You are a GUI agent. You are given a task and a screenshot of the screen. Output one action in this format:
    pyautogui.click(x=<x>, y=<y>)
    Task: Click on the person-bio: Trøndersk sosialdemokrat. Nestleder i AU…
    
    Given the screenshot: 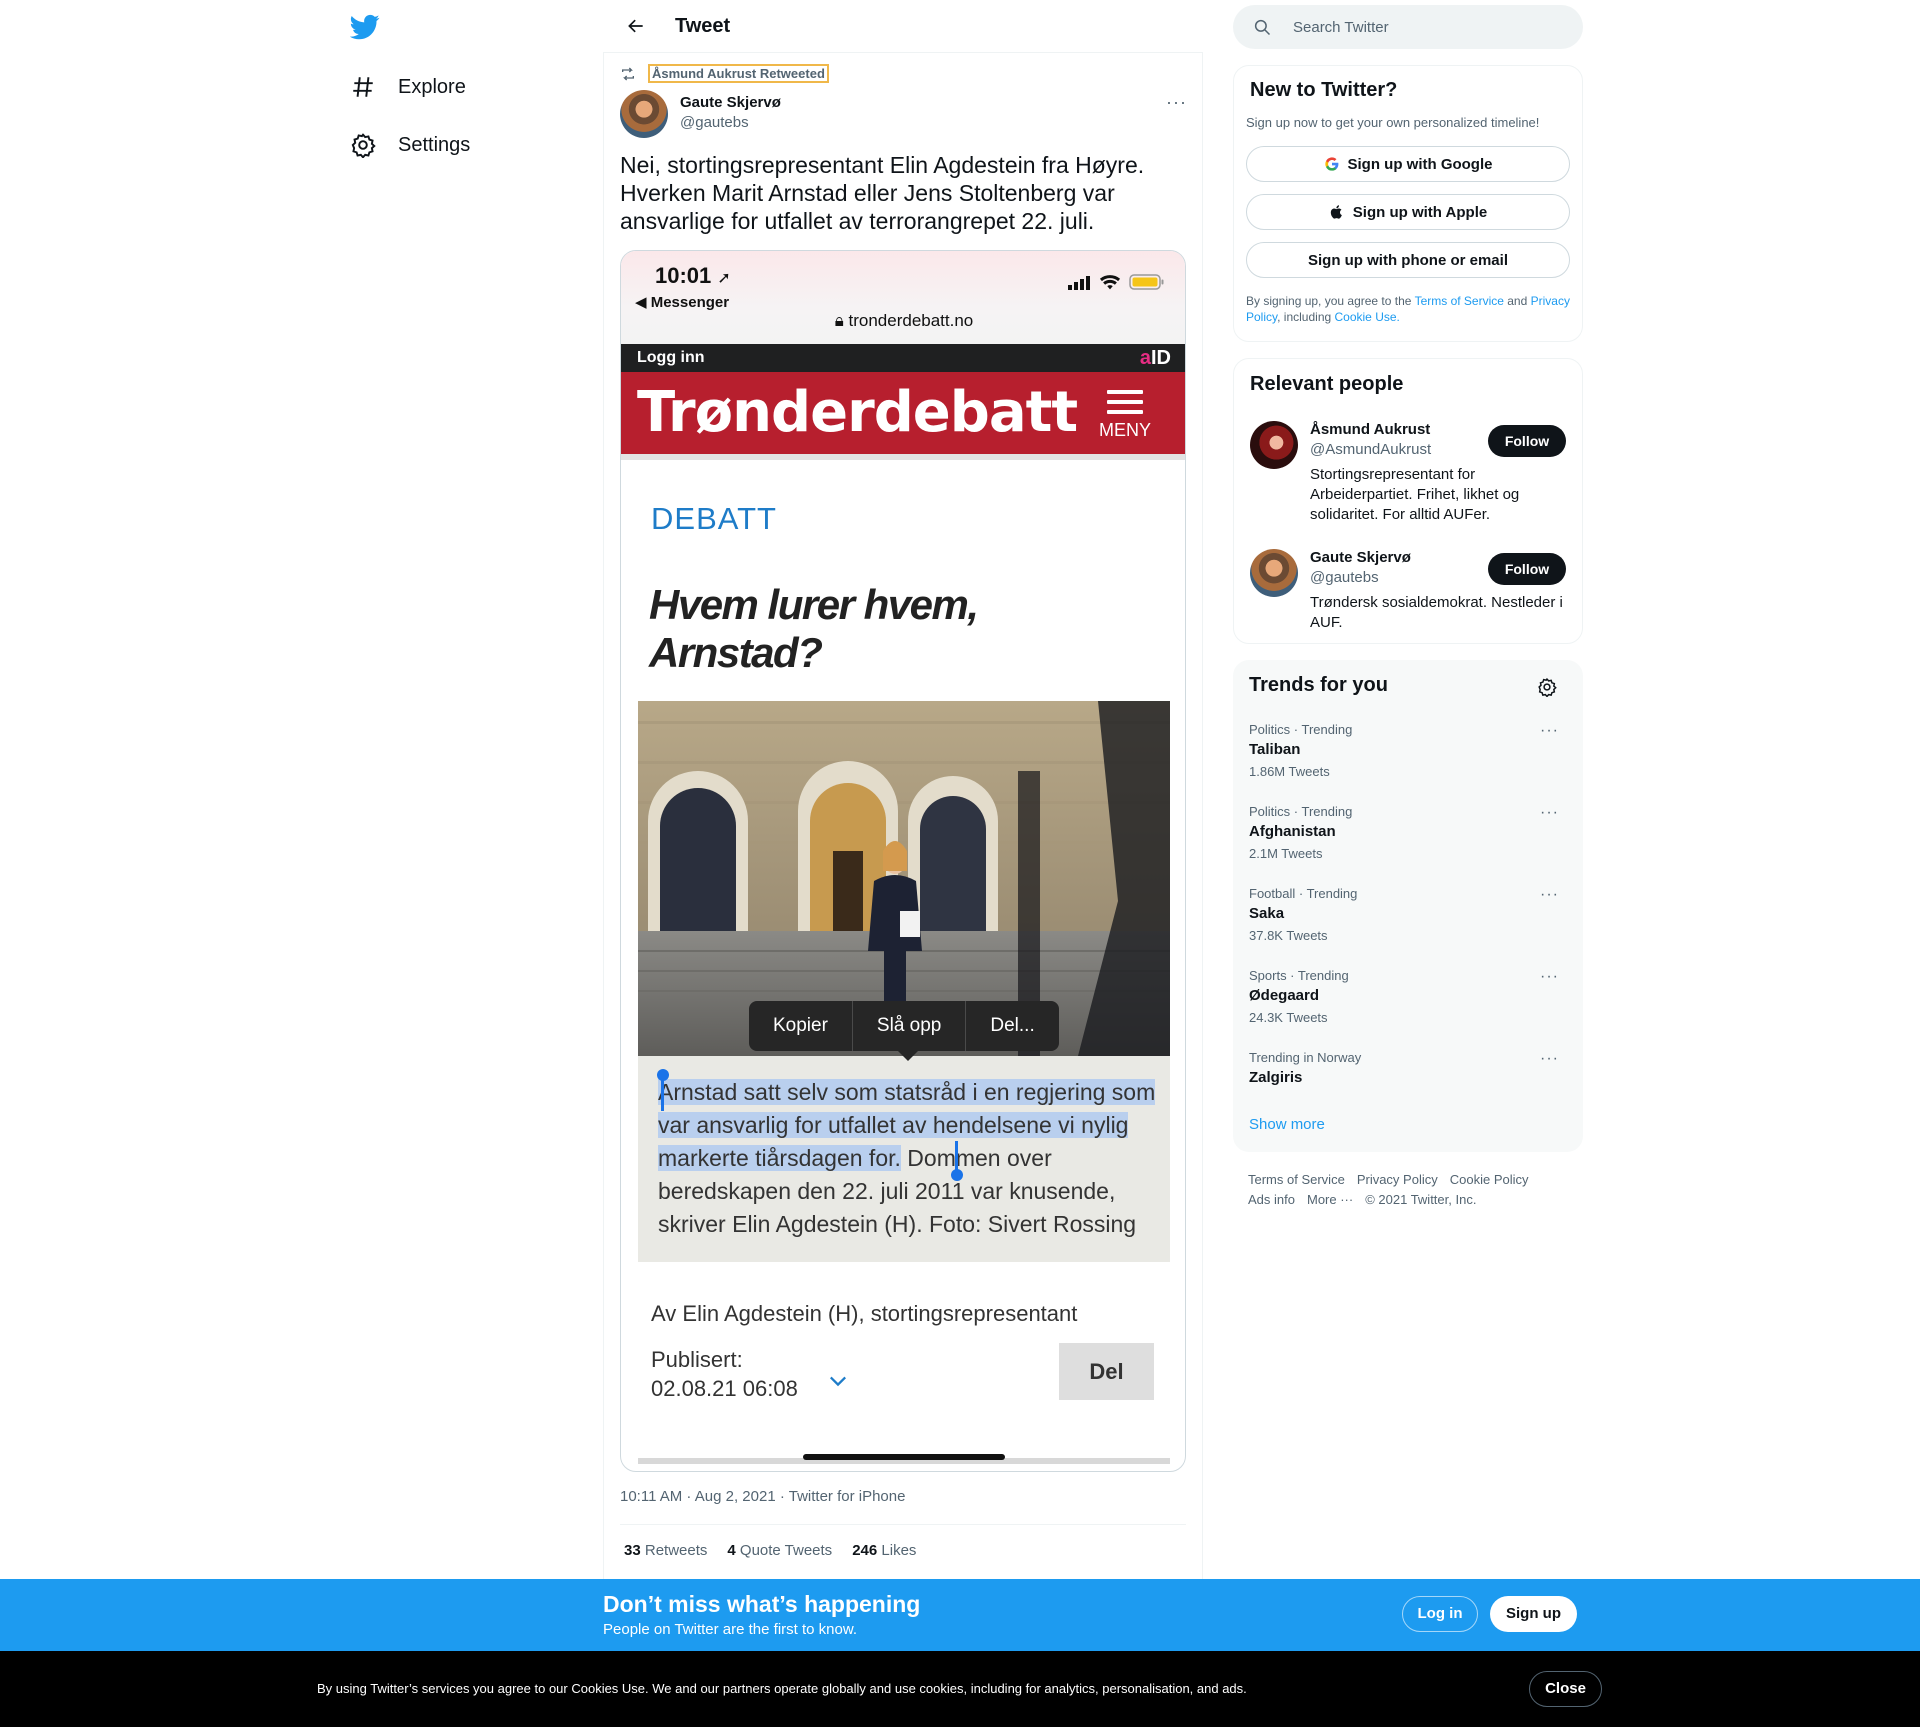 What is the action you would take?
    pyautogui.click(x=1436, y=612)
    